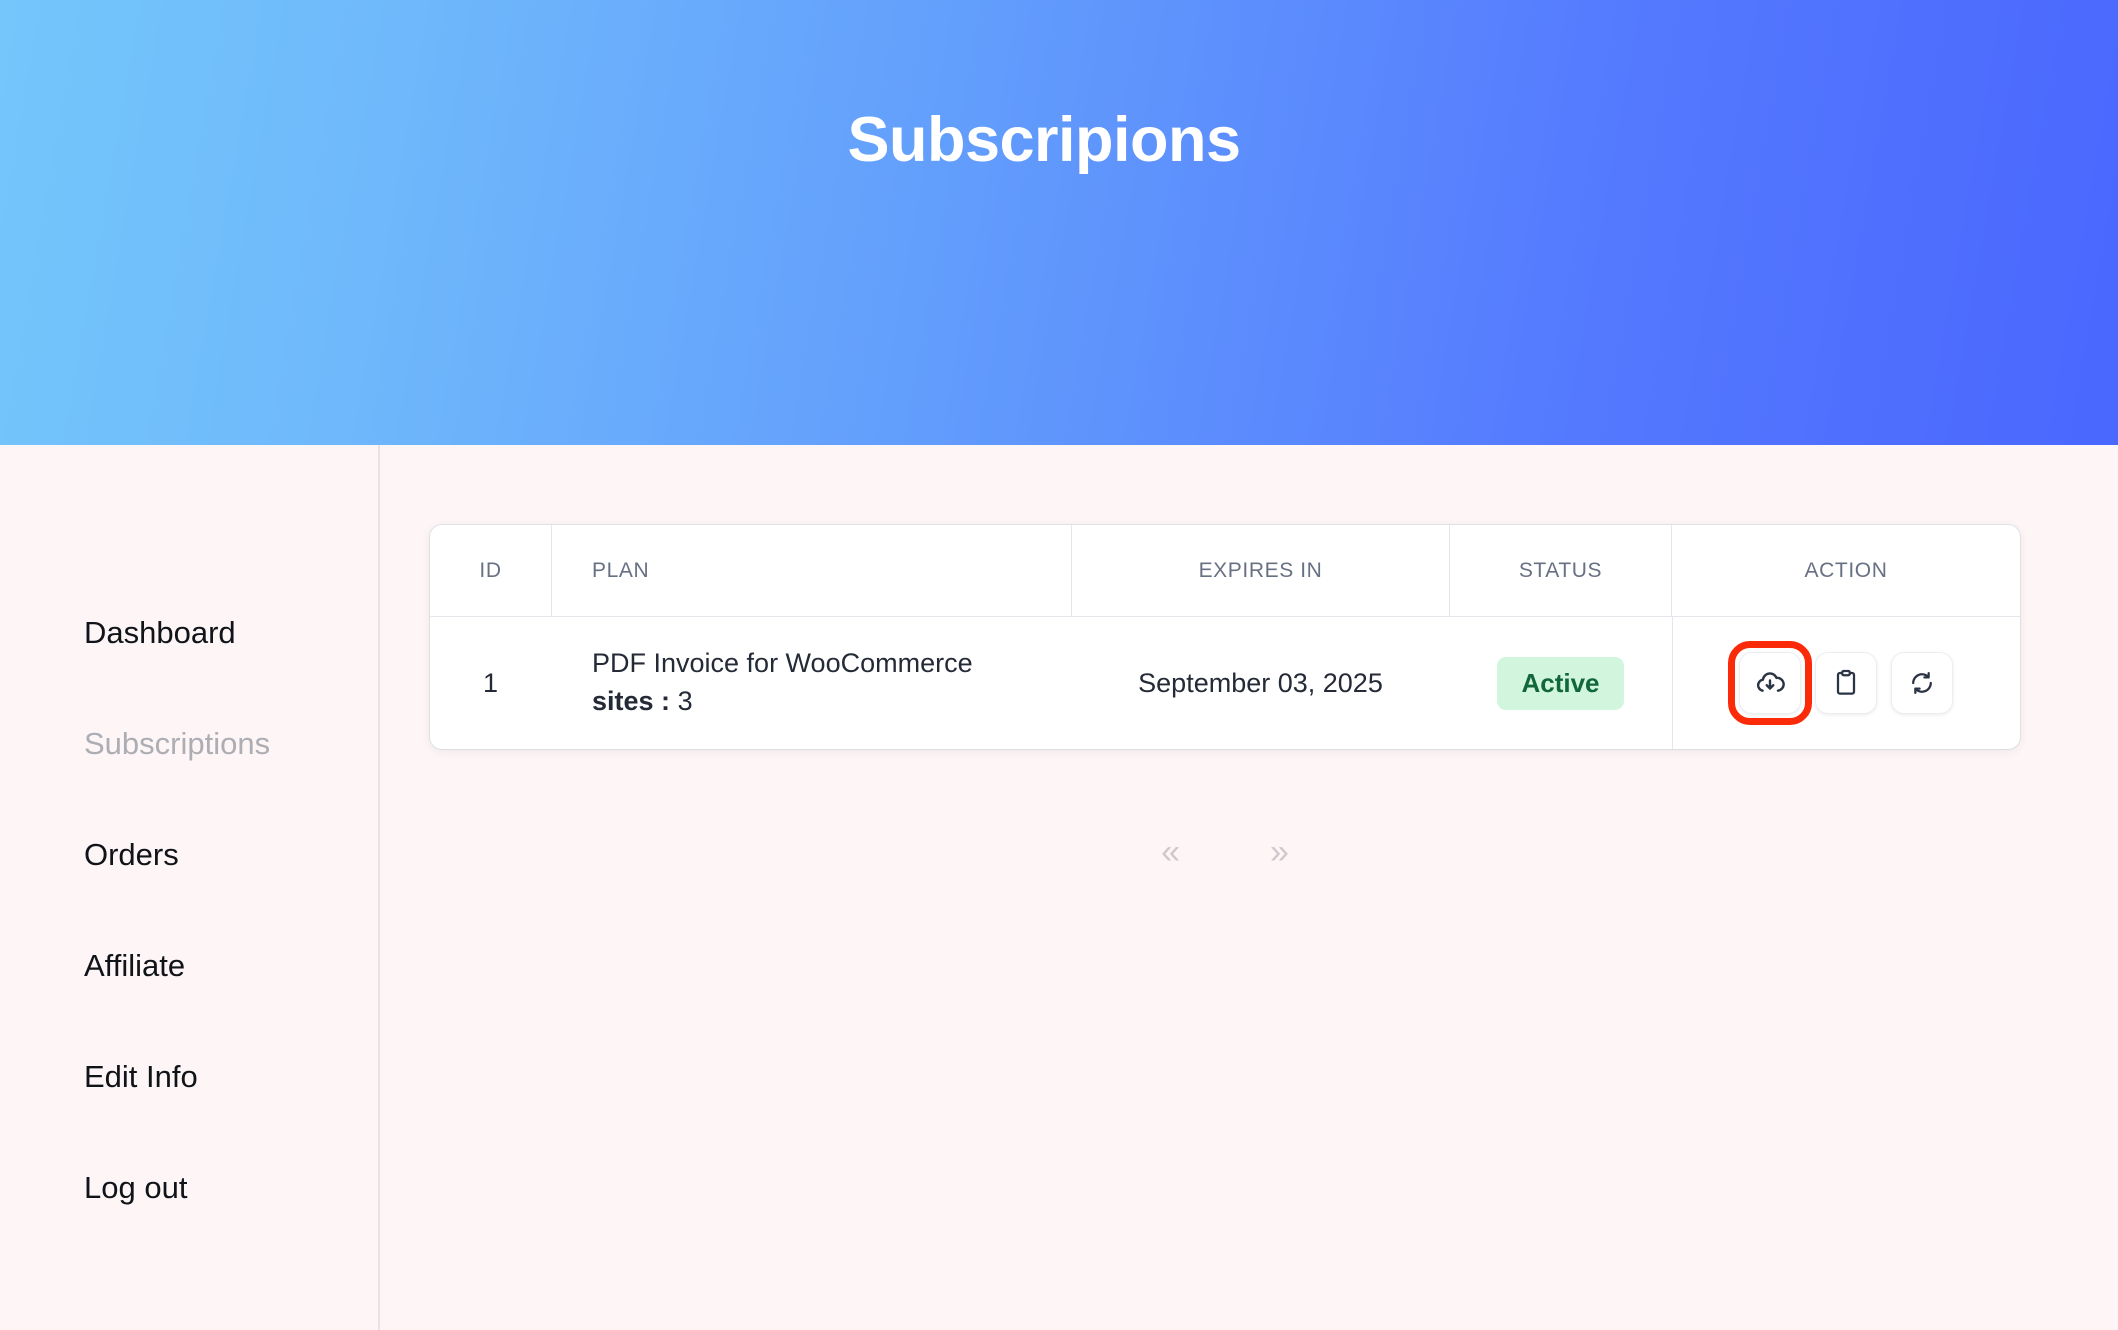  I want to click on sidebar-item-log-out: Log out, so click(232, 1187).